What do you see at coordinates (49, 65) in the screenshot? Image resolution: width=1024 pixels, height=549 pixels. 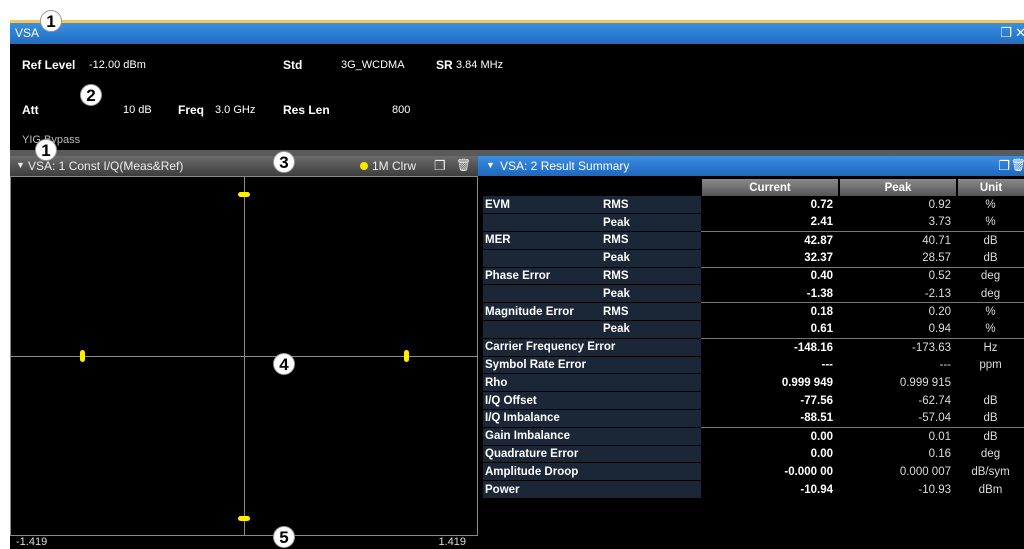 I see `ref-level-label: Ref Level` at bounding box center [49, 65].